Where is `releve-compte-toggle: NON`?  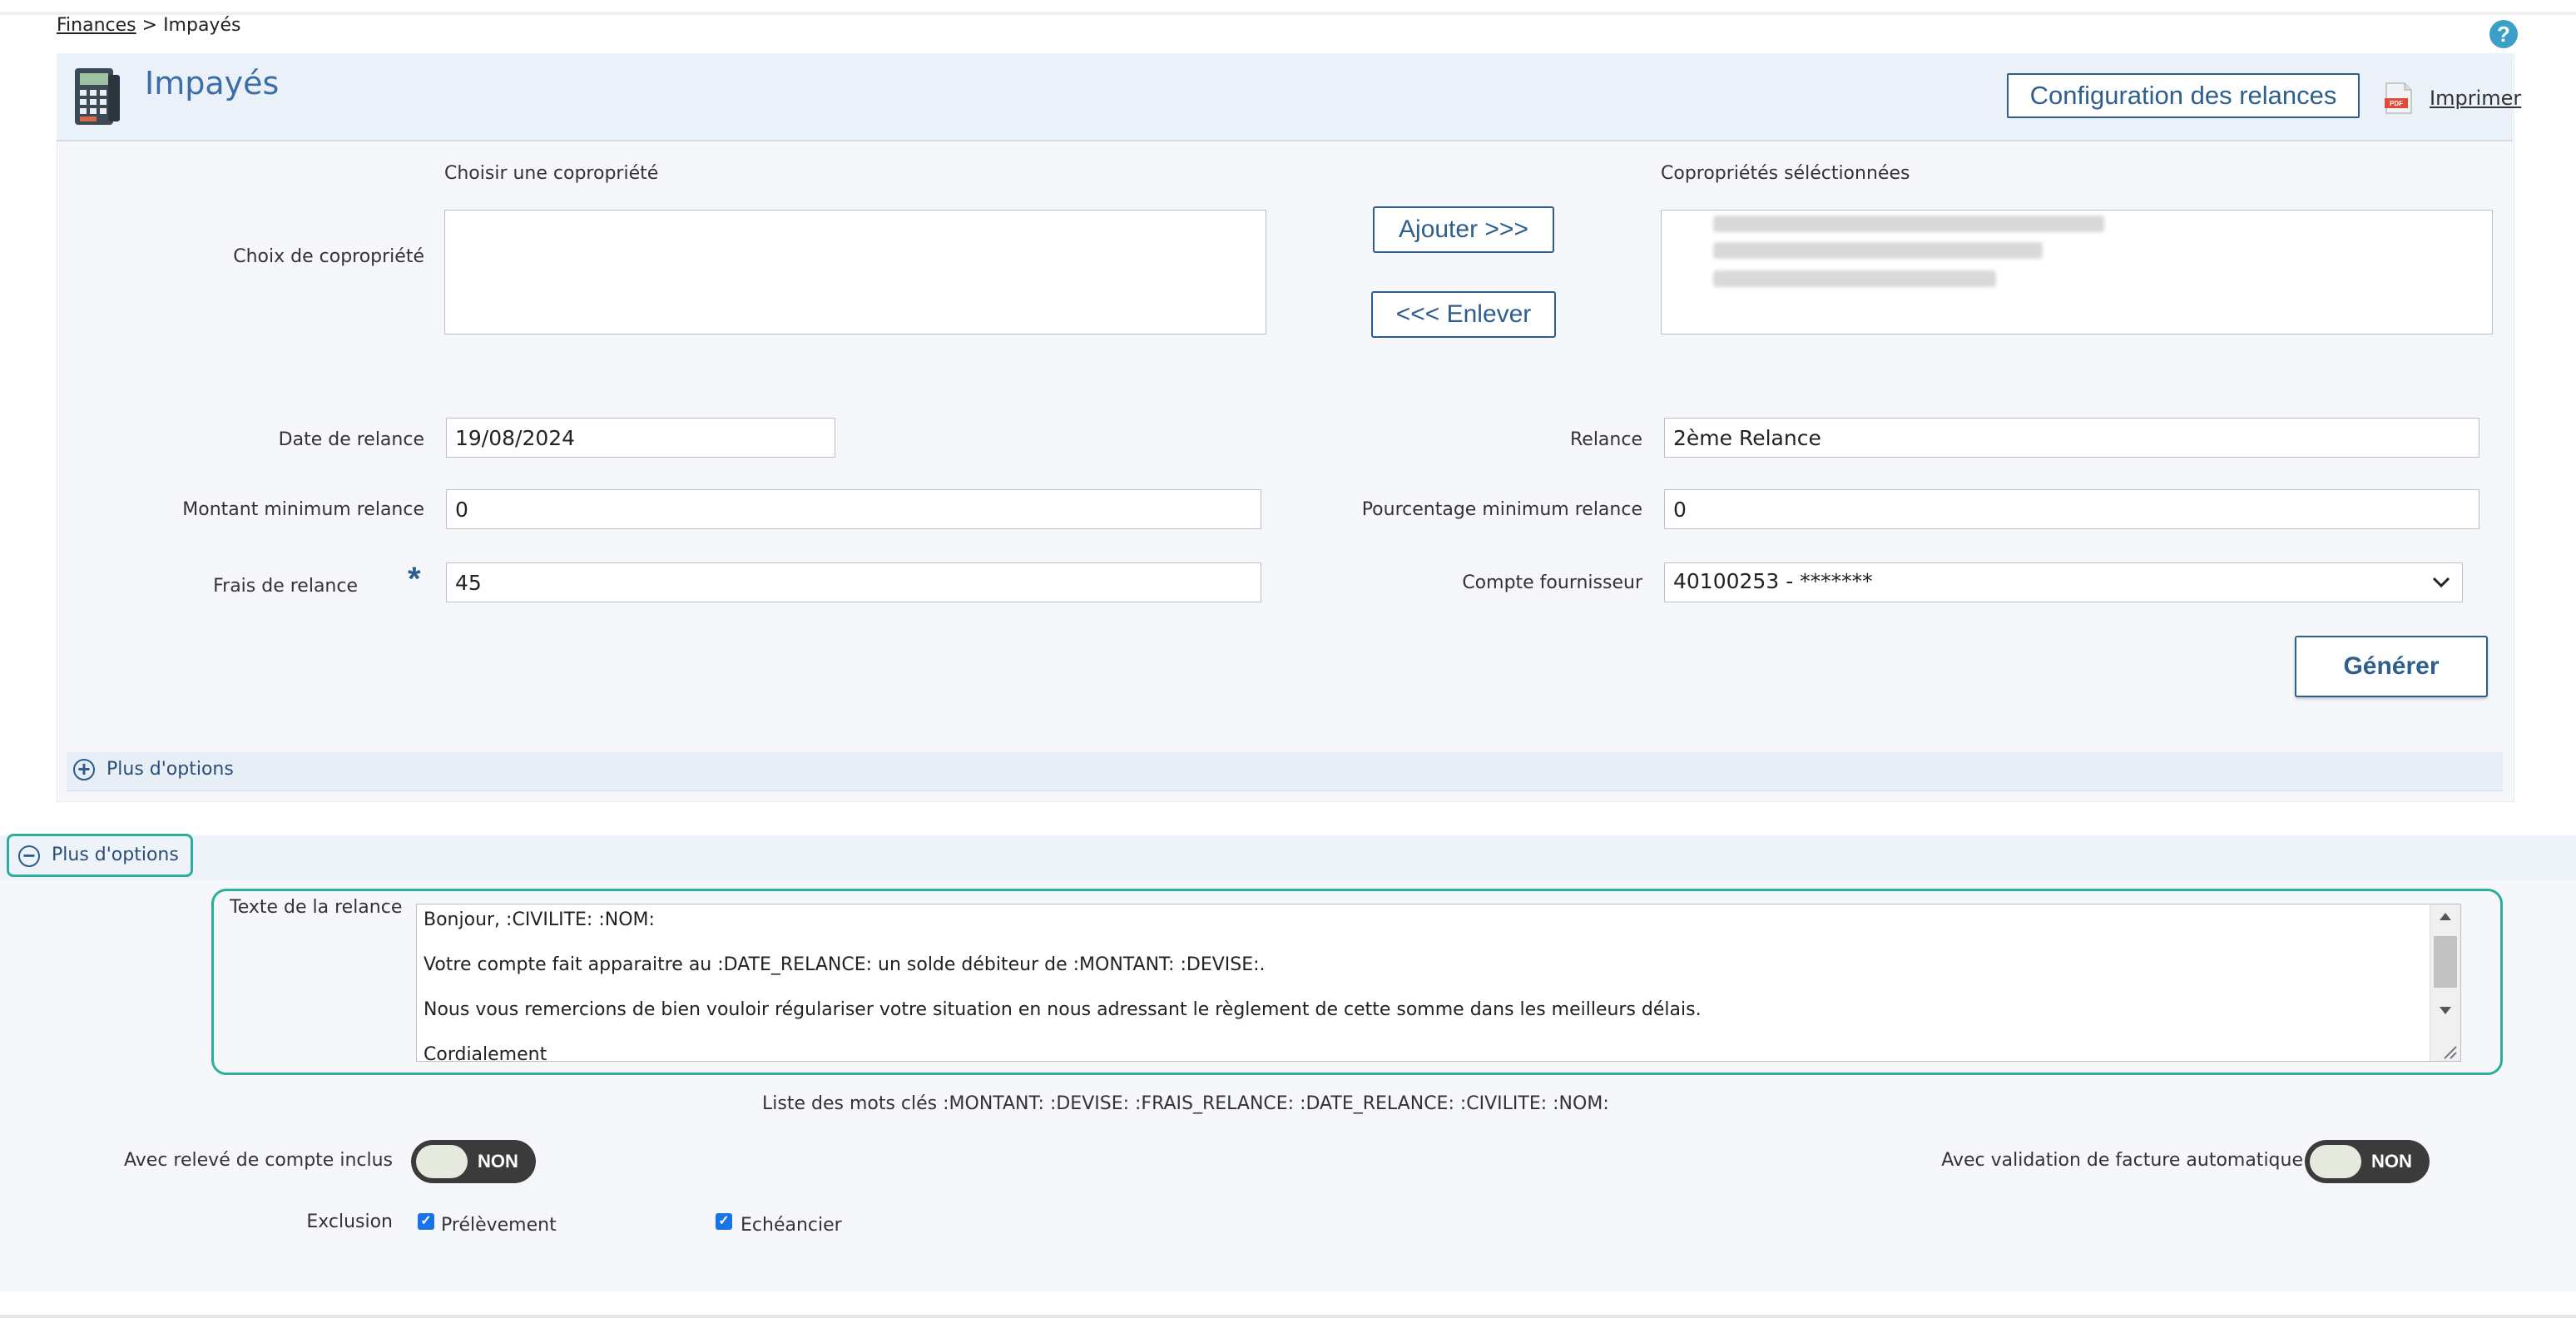 releve-compte-toggle: NON is located at coordinates (474, 1161).